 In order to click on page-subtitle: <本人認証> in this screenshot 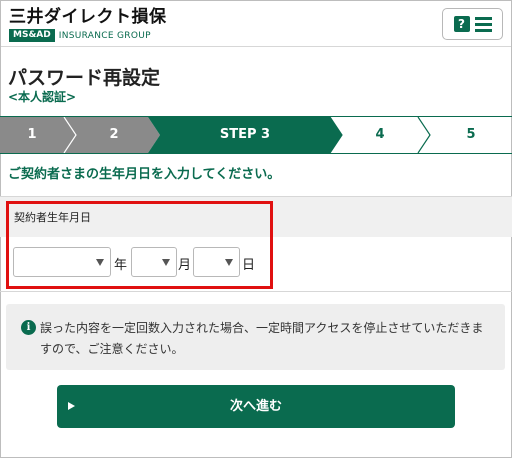, I will do `click(42, 97)`.